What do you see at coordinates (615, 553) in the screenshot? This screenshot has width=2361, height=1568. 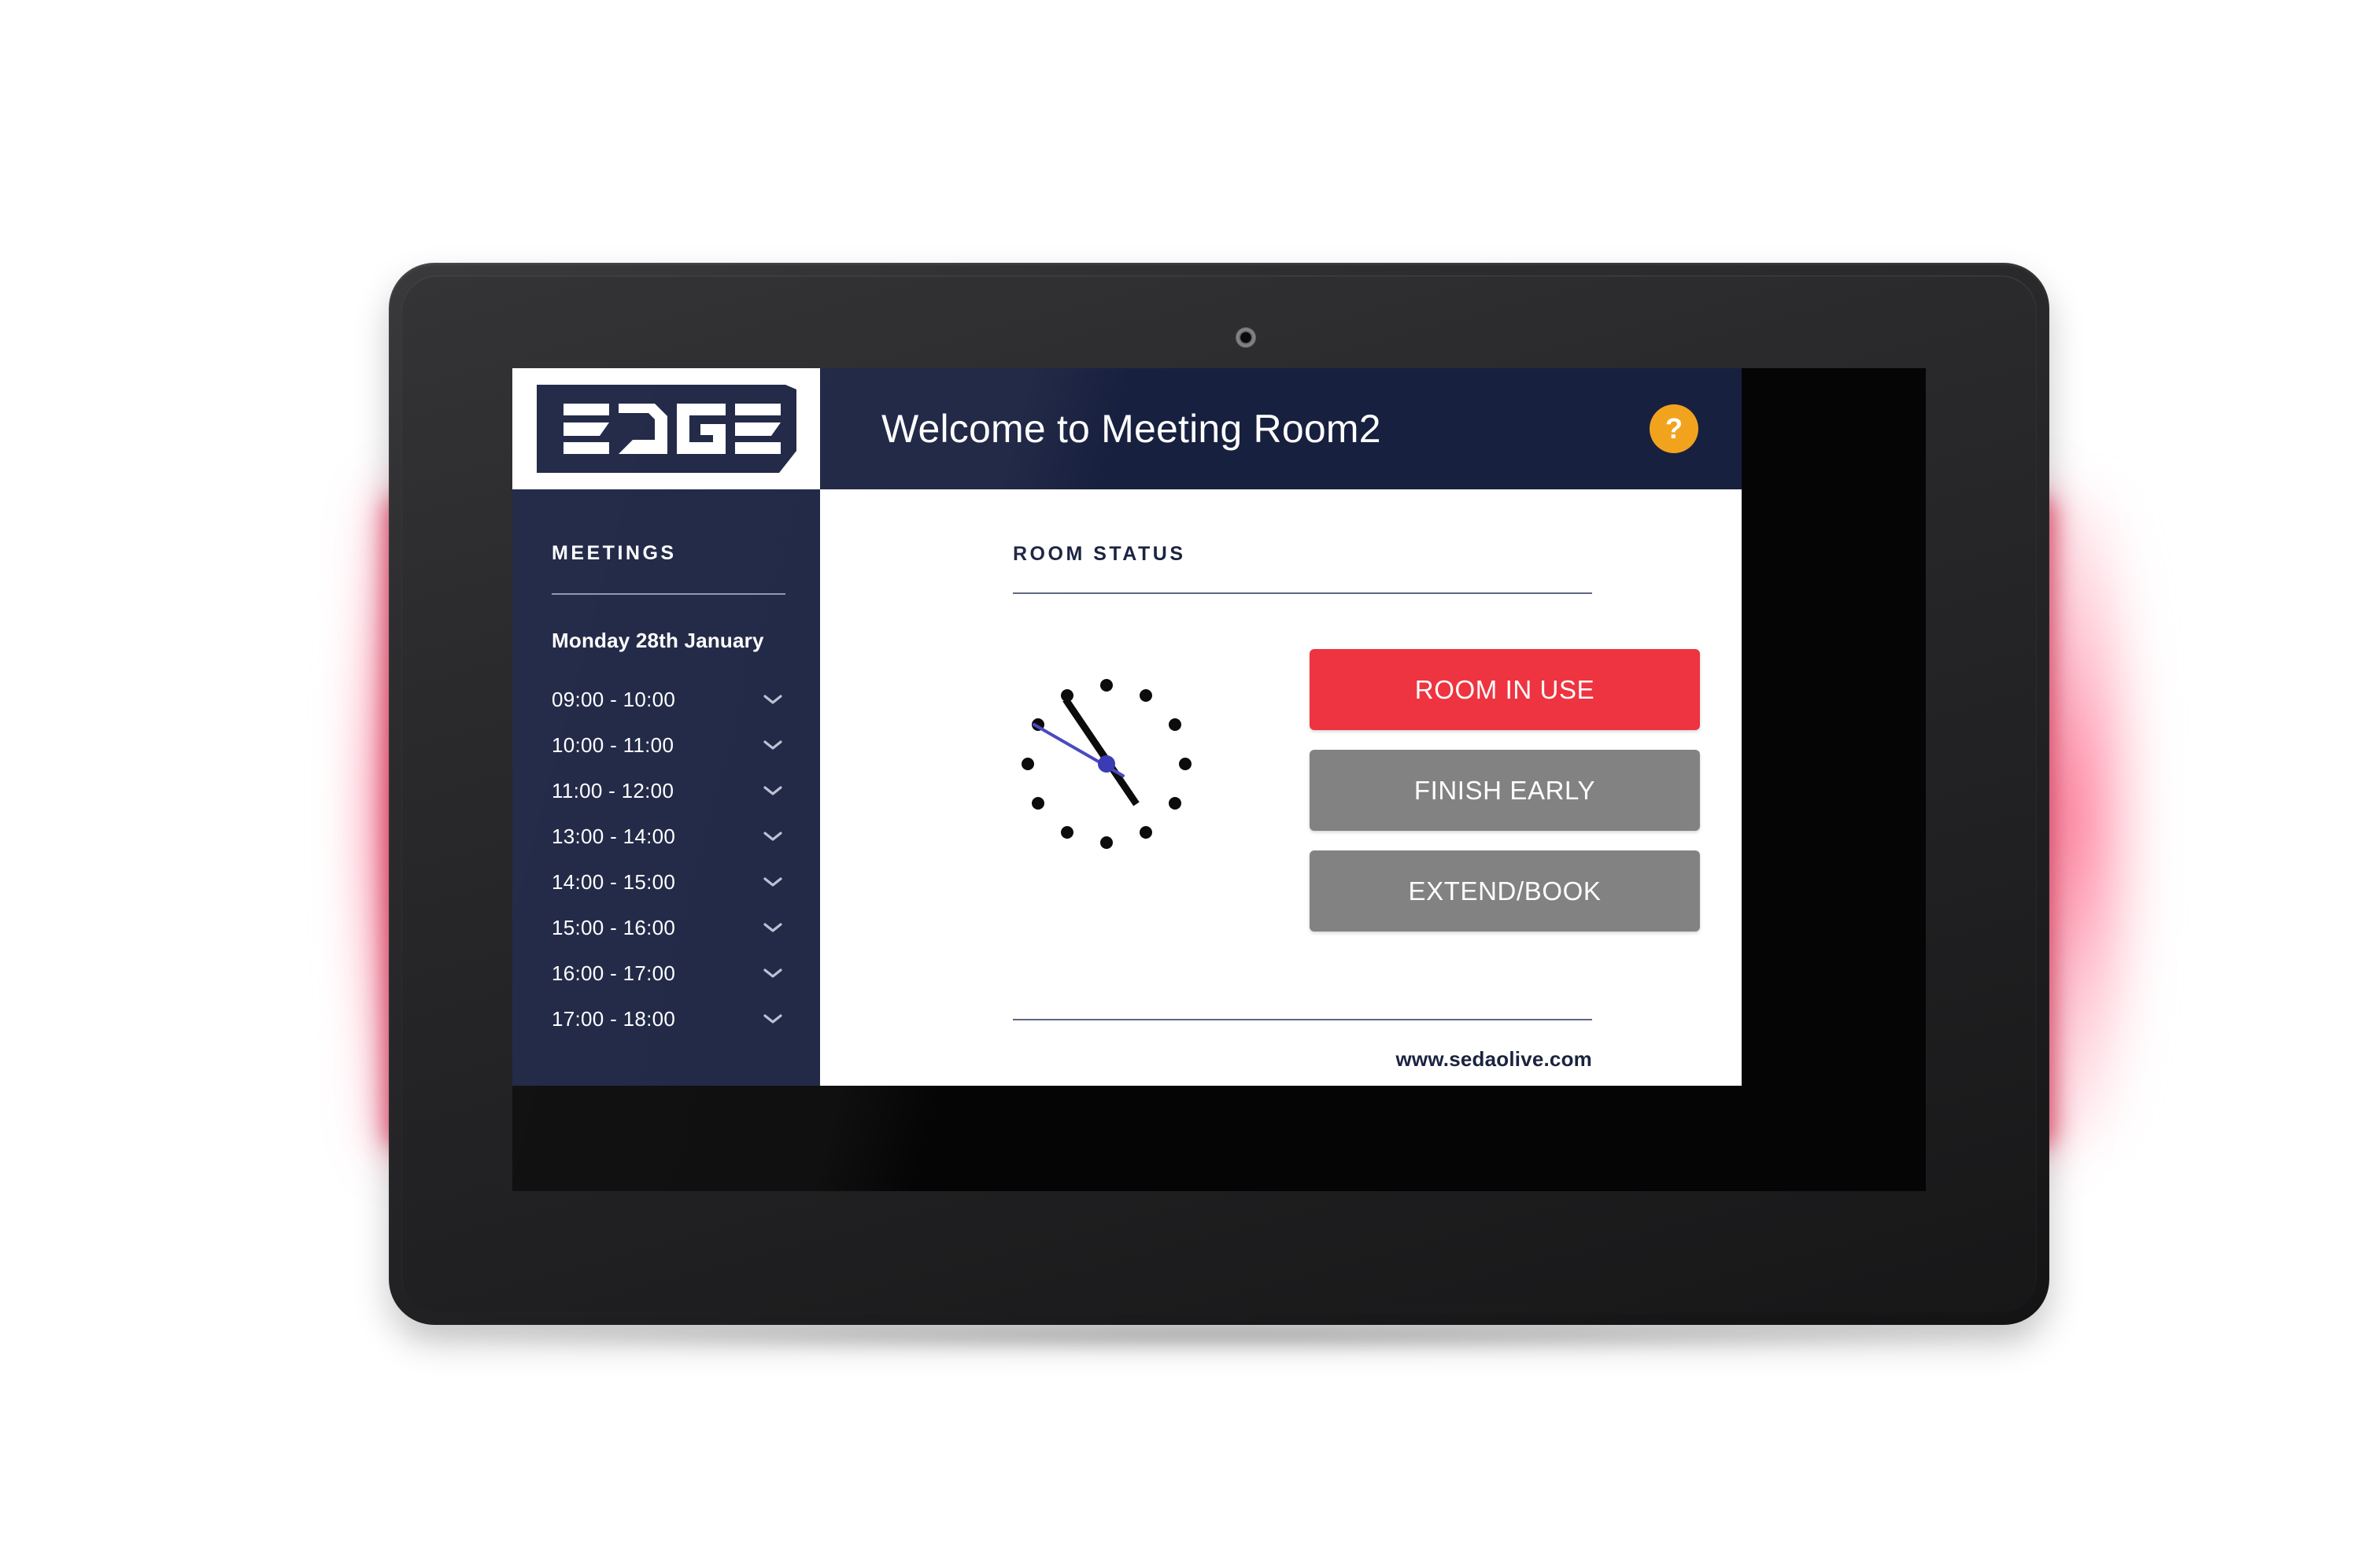 I see `meetings-heading: MEETINGS` at bounding box center [615, 553].